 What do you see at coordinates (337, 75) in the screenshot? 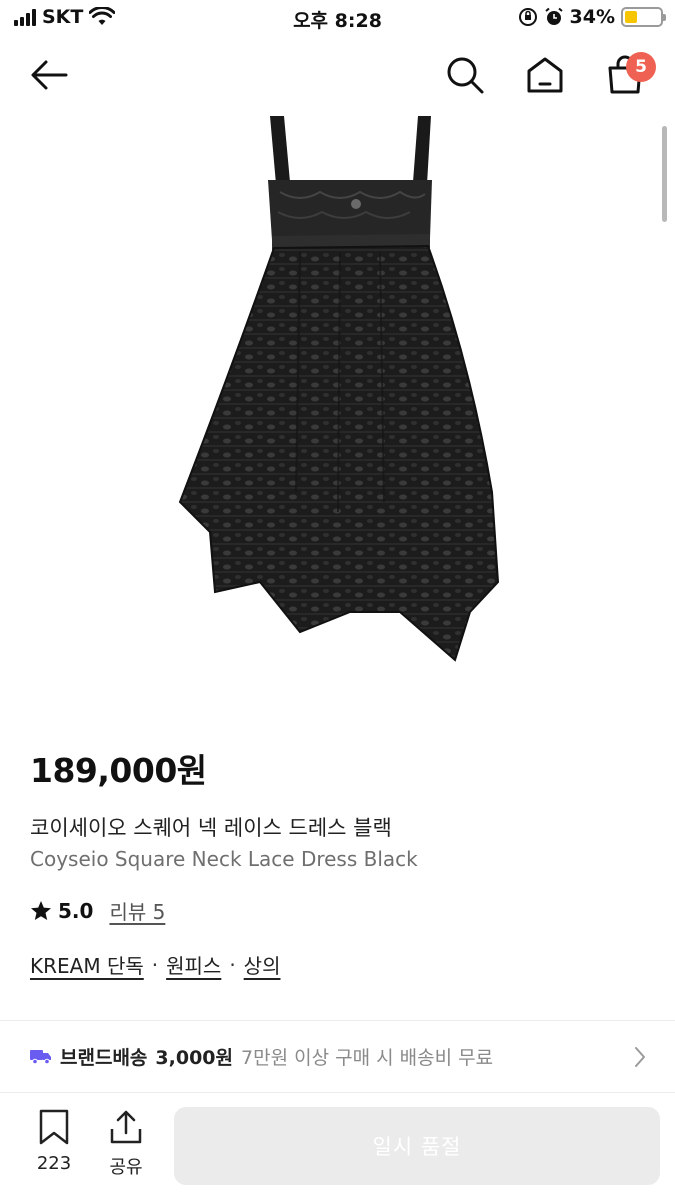
I see `top-nav: 5` at bounding box center [337, 75].